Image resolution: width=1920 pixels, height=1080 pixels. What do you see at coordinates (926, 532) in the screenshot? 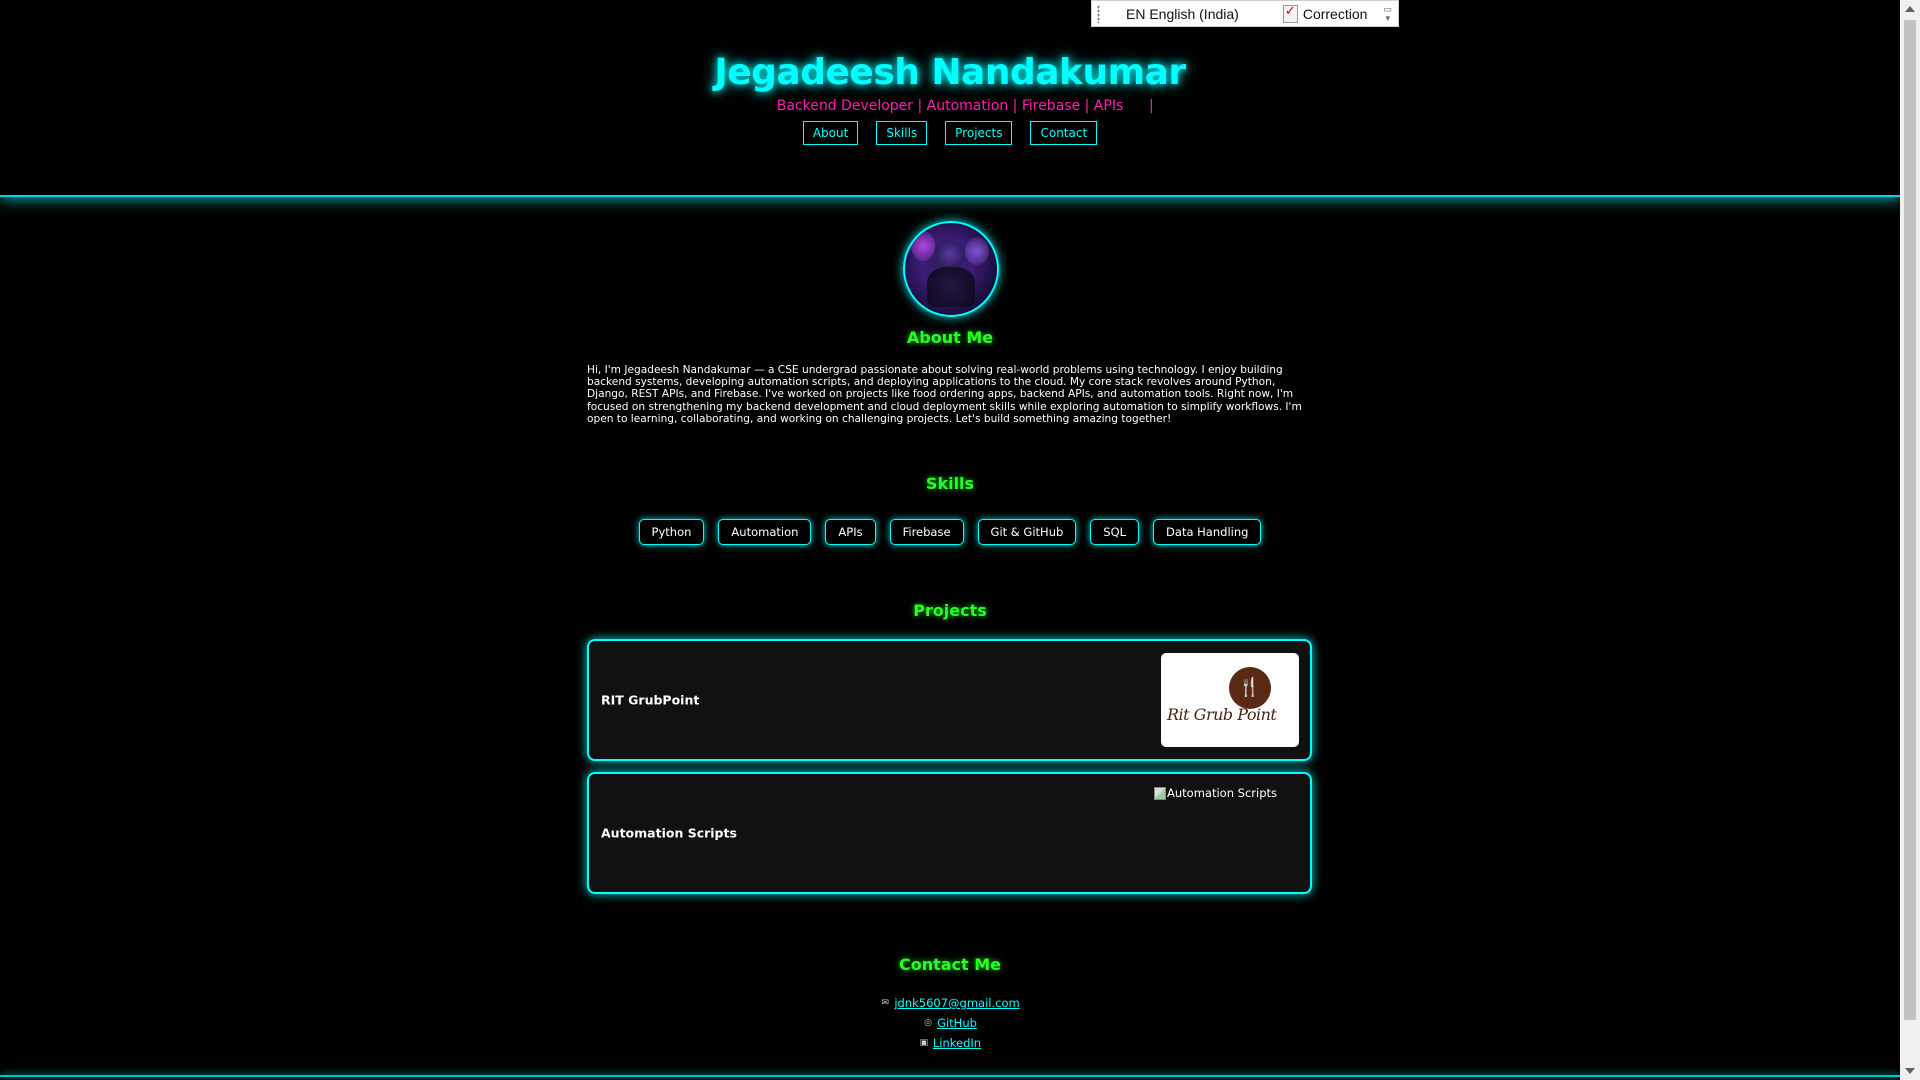
I see `skill-firebase: Firebase` at bounding box center [926, 532].